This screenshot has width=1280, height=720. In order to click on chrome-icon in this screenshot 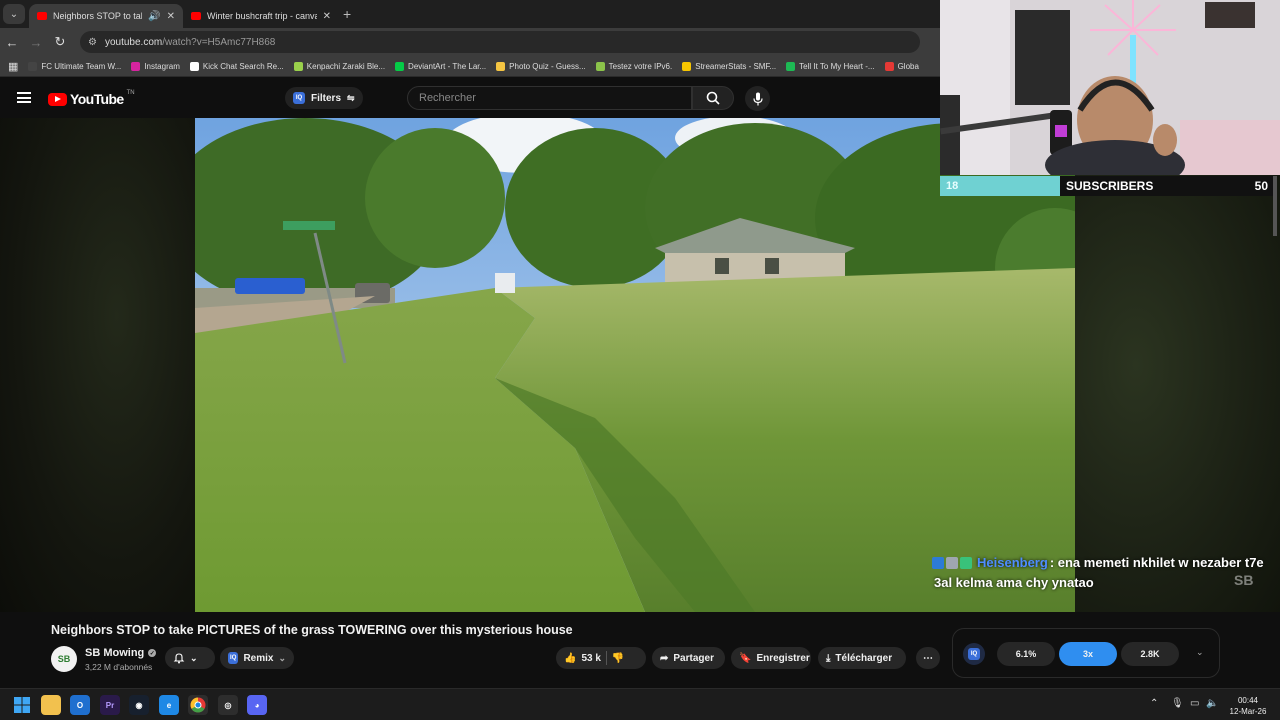, I will do `click(198, 705)`.